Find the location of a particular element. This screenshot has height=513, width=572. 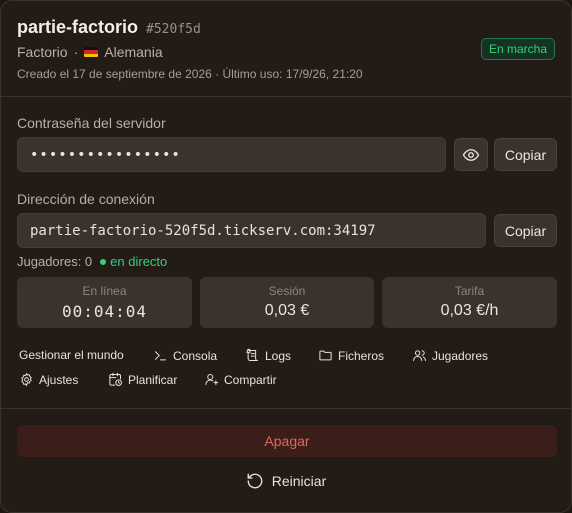

germany-flag-icon is located at coordinates (91, 52).